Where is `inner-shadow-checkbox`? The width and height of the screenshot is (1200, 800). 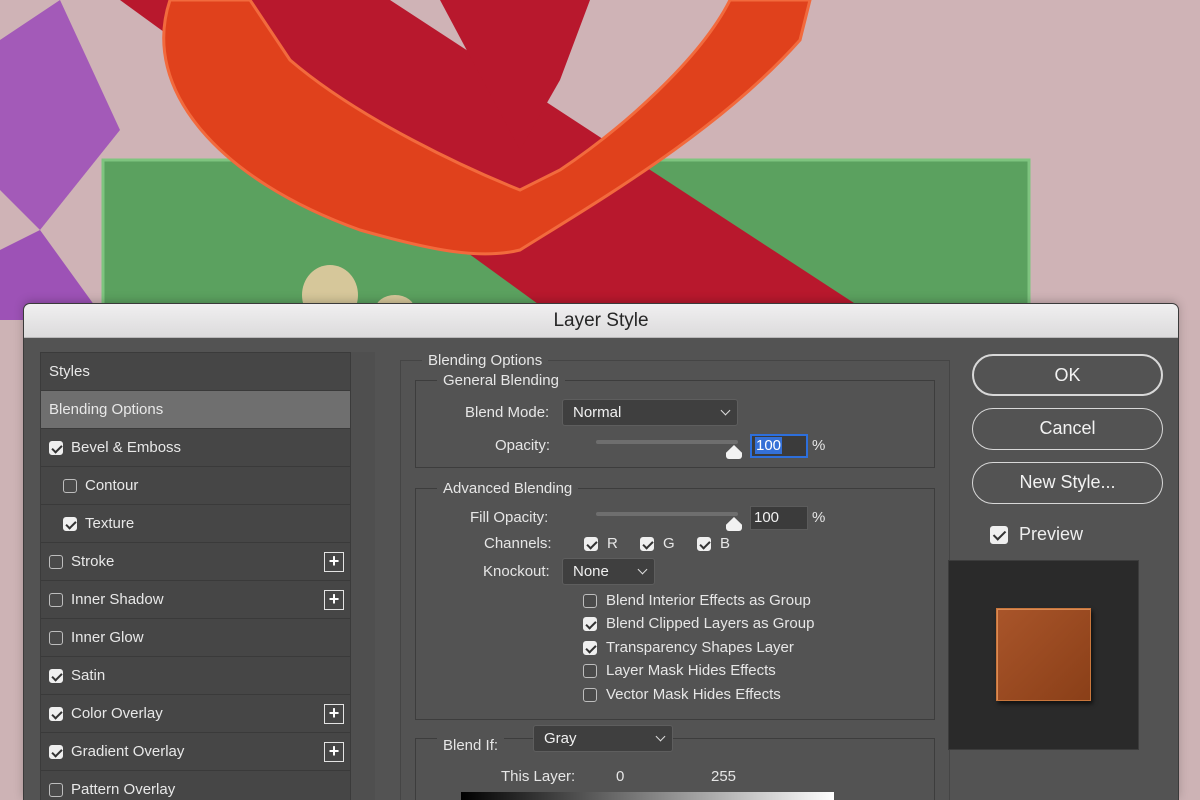 inner-shadow-checkbox is located at coordinates (56, 599).